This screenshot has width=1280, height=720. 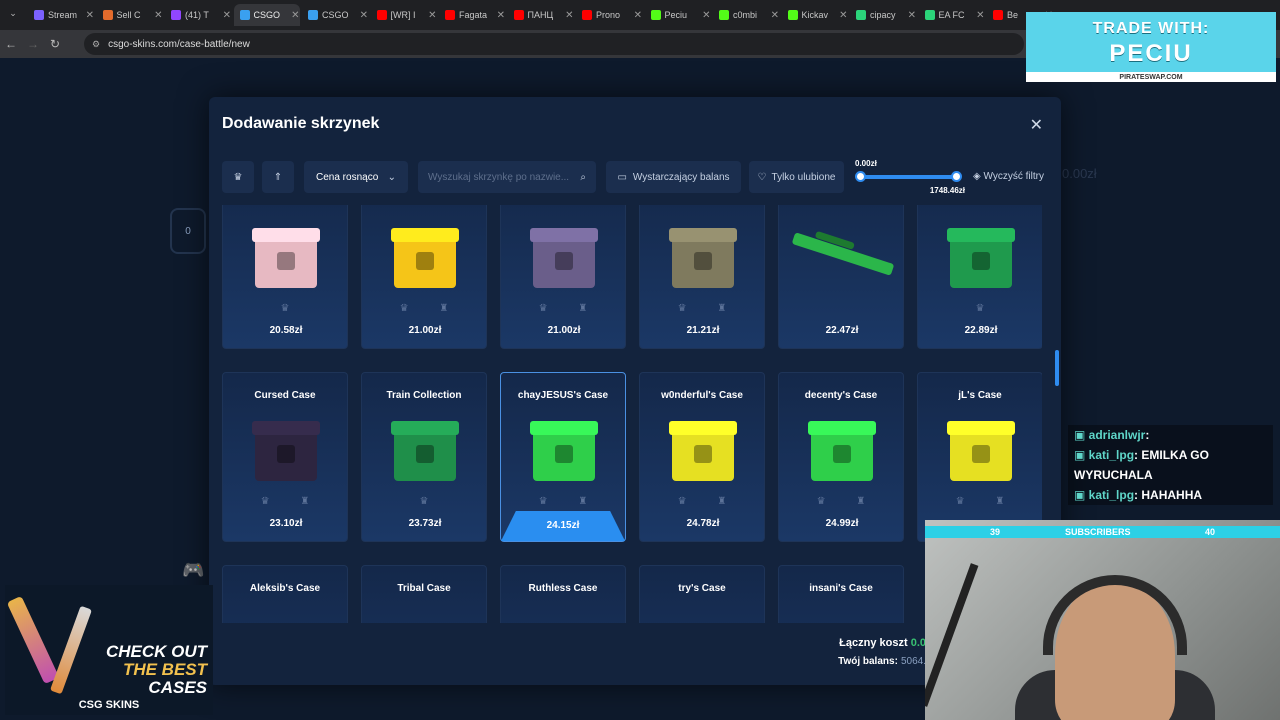 I want to click on promo-logo: CSG SKINS, so click(x=109, y=705).